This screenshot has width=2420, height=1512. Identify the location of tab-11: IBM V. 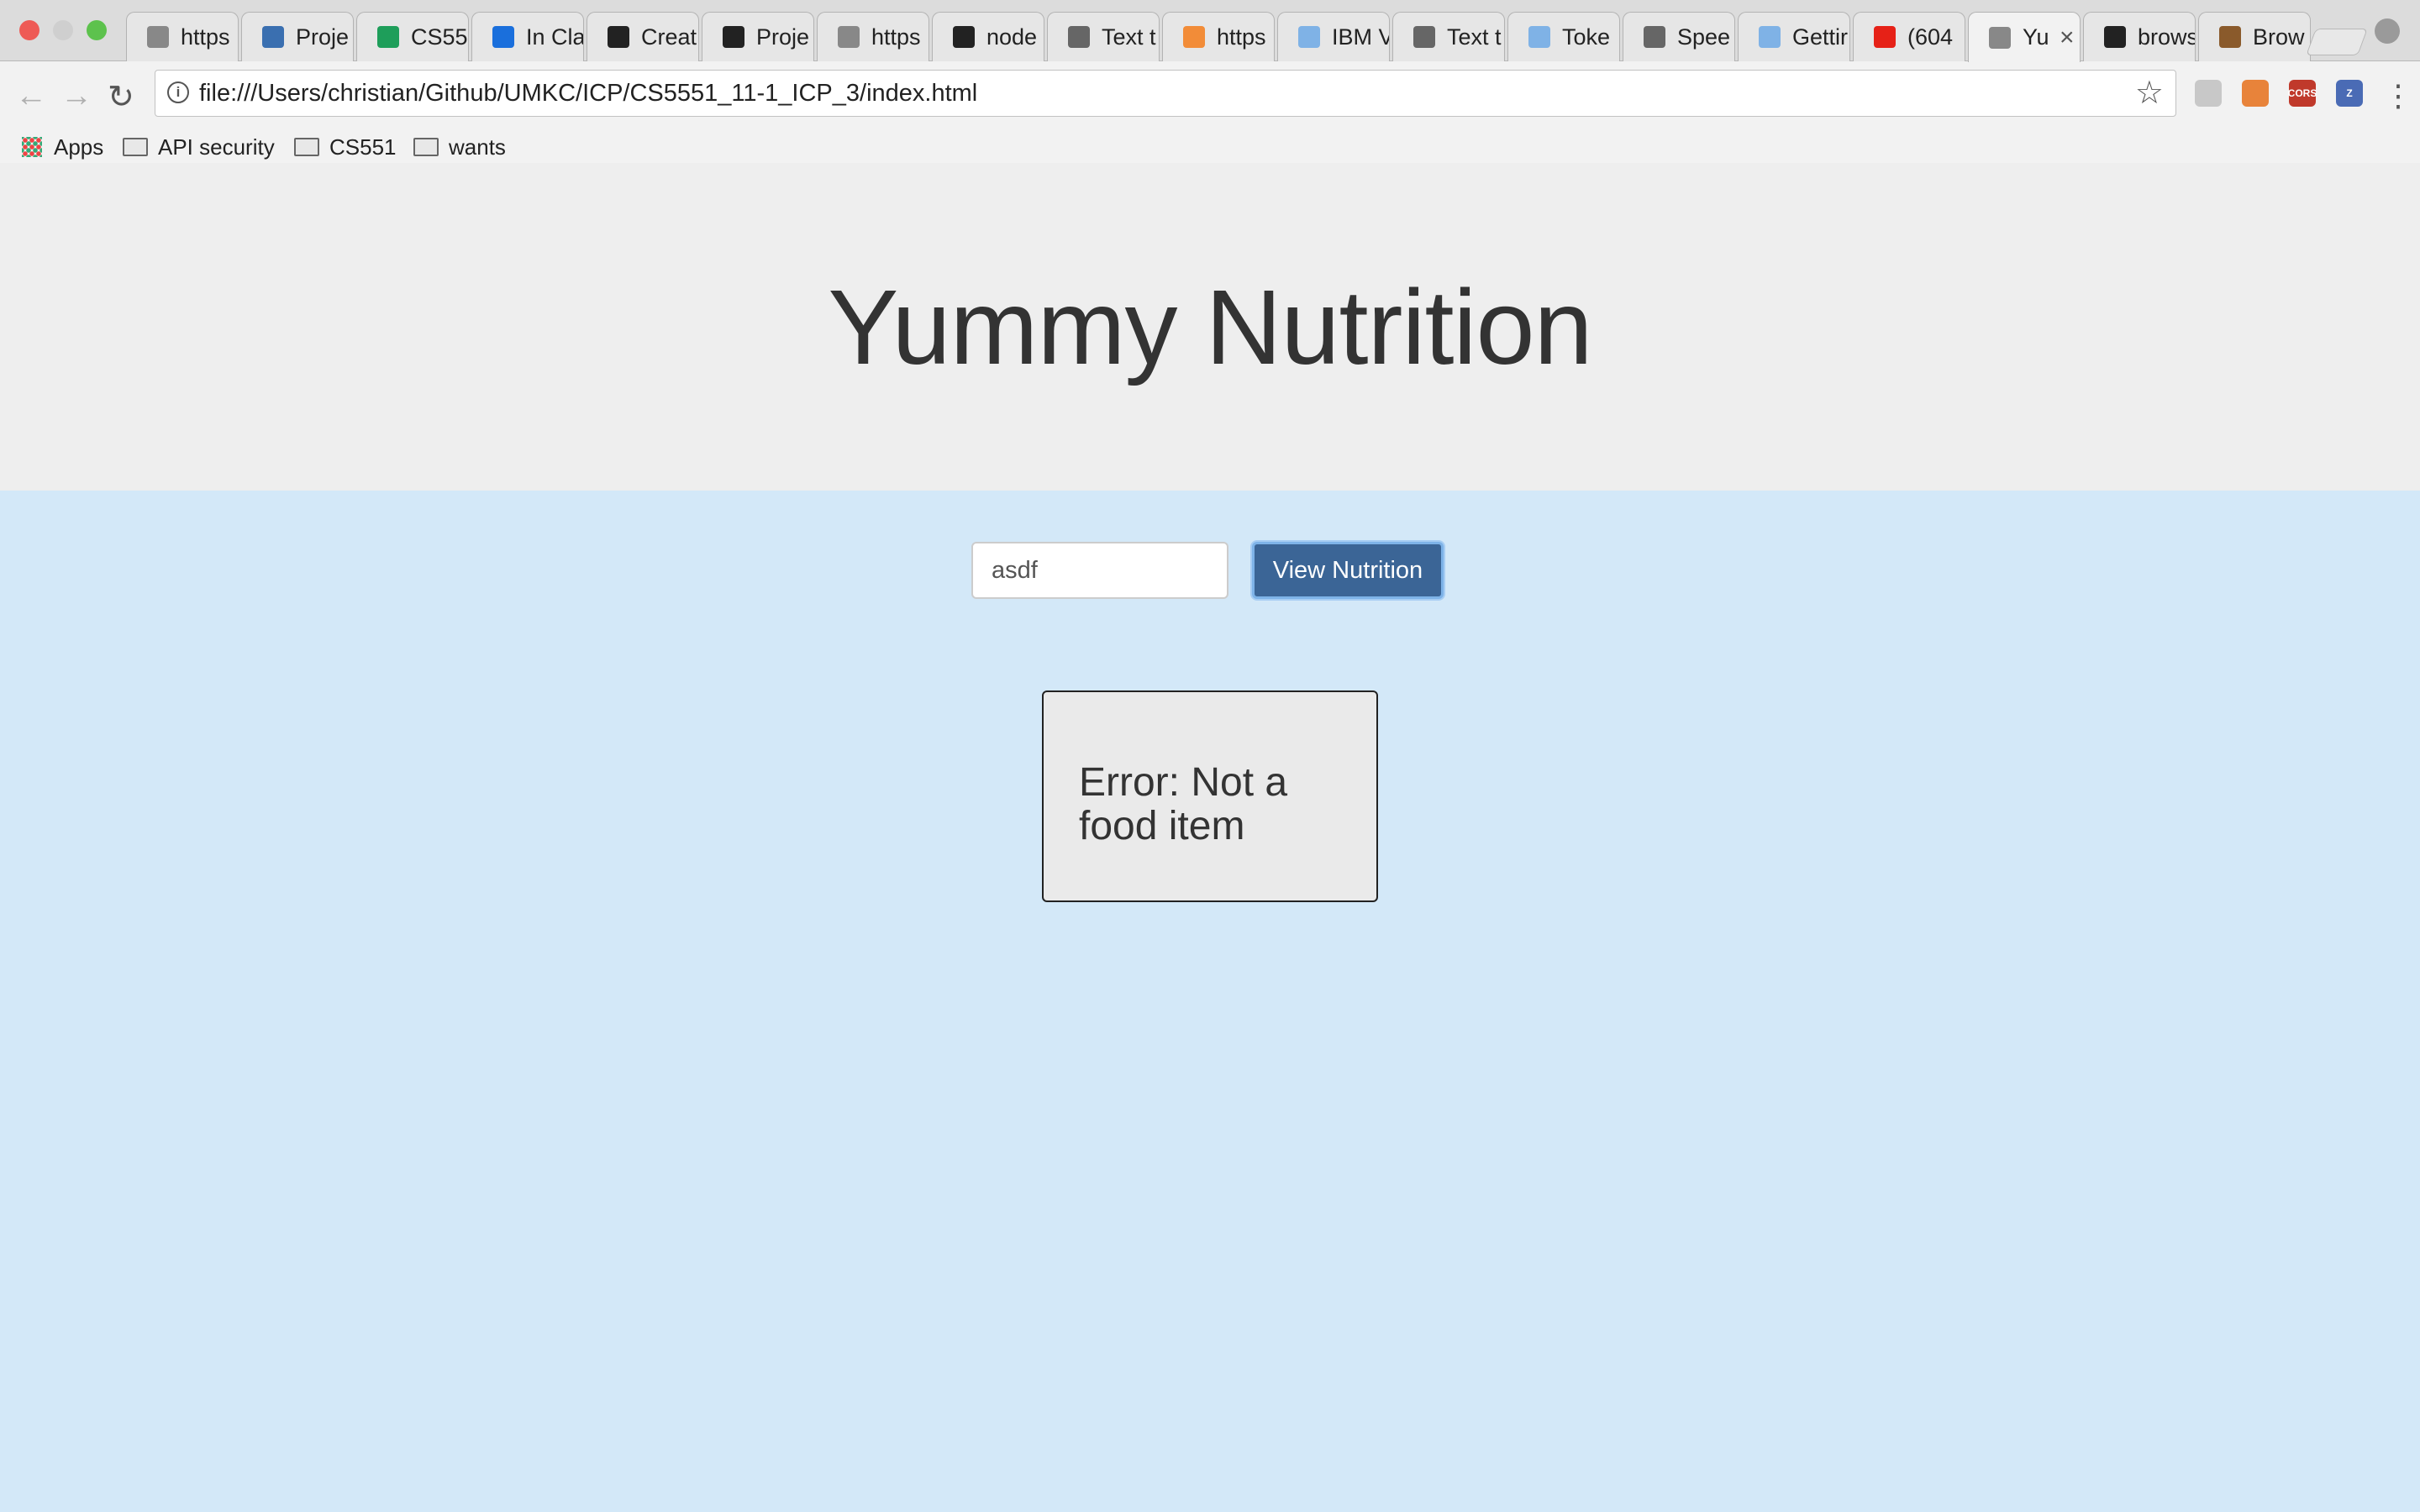
(1333, 36).